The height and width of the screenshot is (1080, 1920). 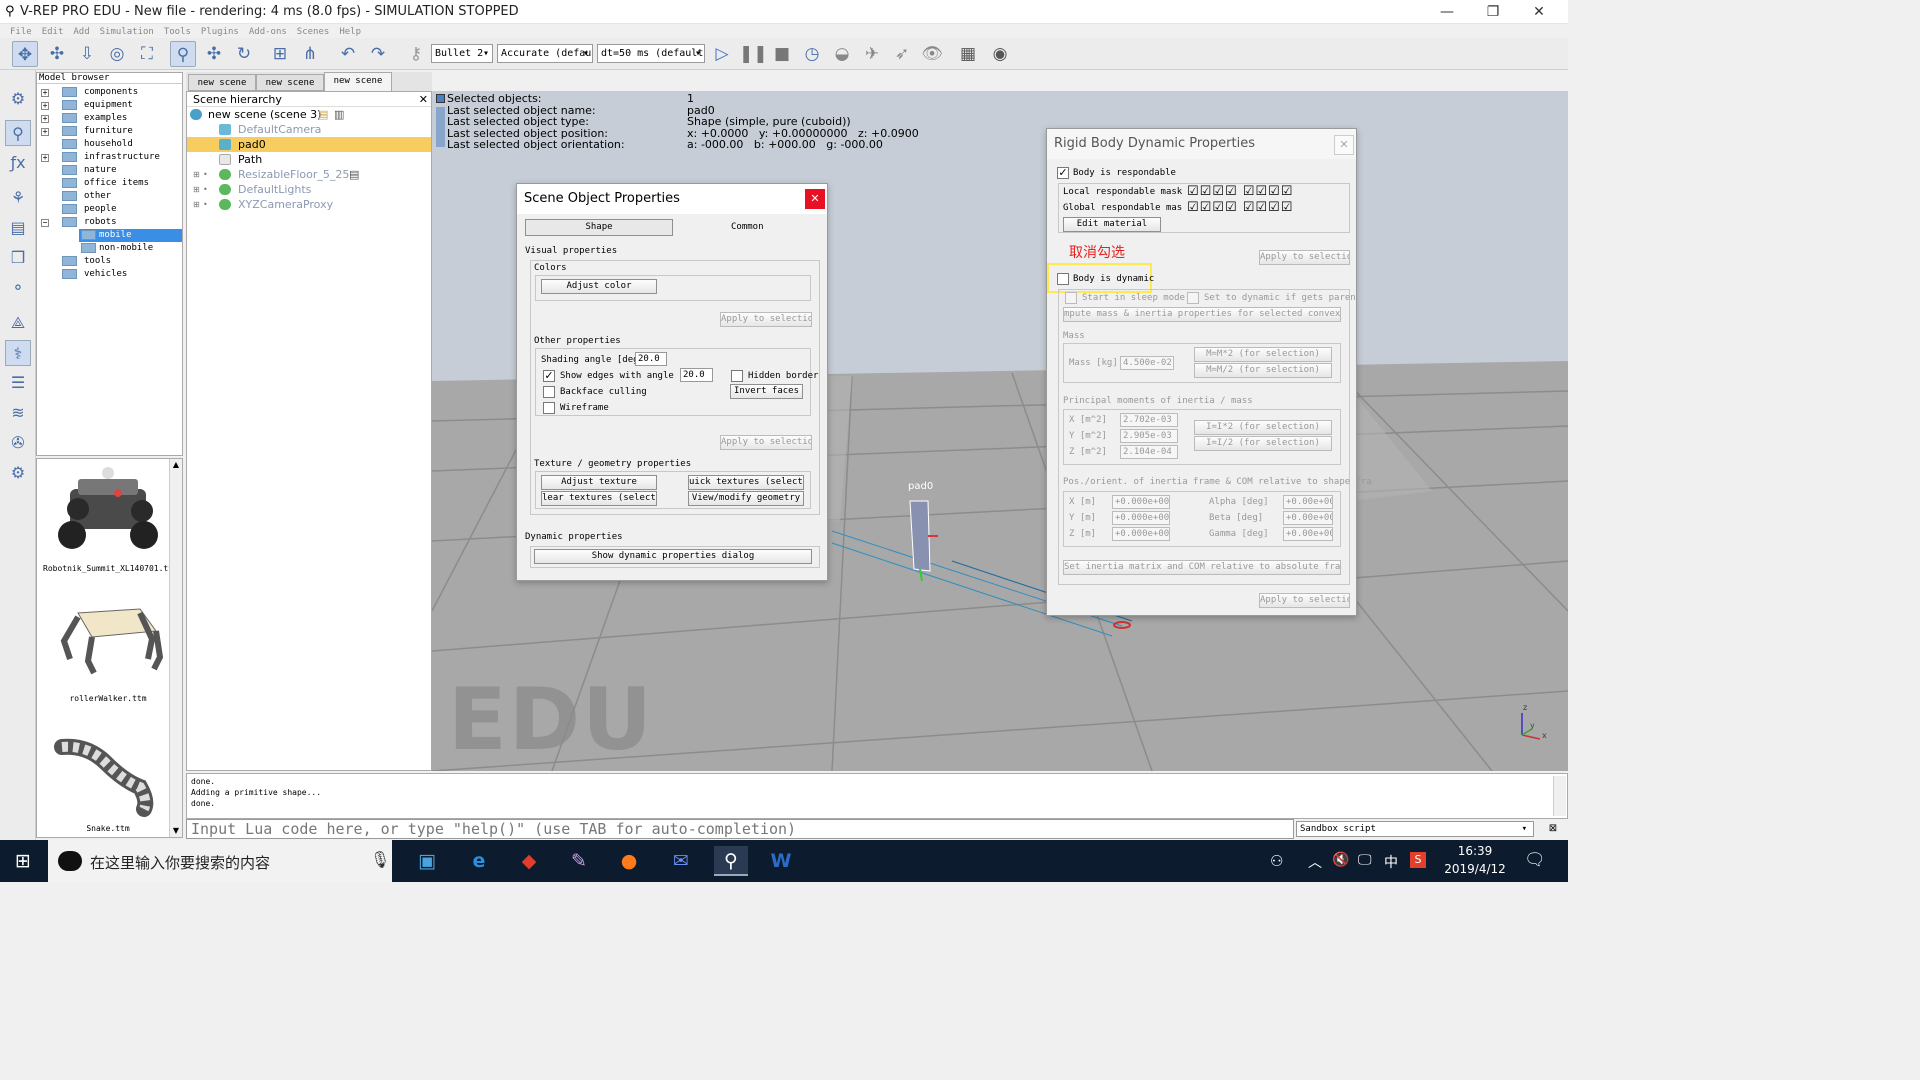 I want to click on hierarchy-item-defaultlights: ⊞ • DefaultLights, so click(x=309, y=189).